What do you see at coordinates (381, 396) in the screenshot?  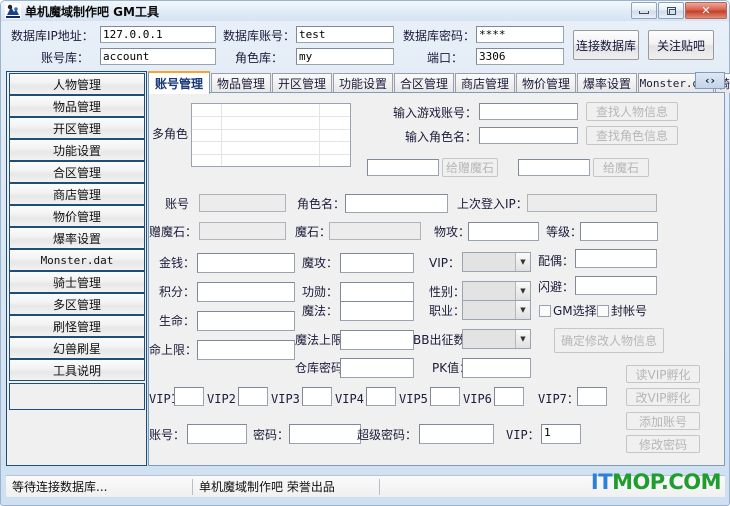 I see `vip4-input` at bounding box center [381, 396].